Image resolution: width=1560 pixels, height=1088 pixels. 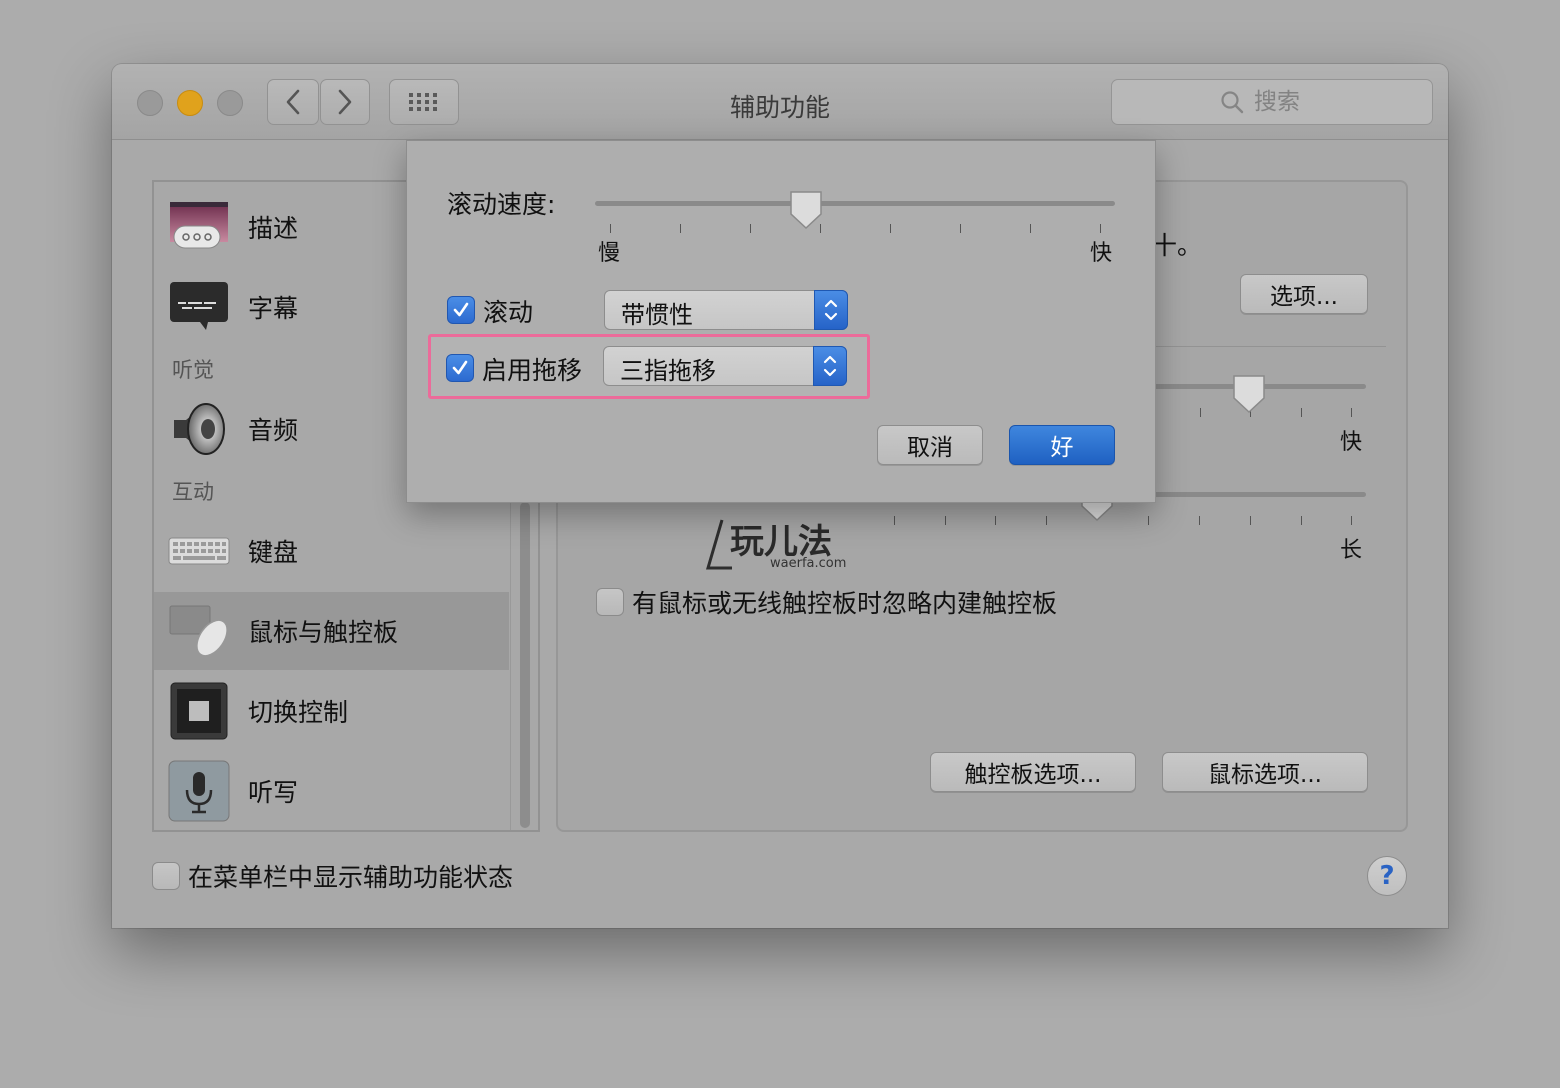 What do you see at coordinates (525, 665) in the screenshot?
I see `scrollbar-thumb` at bounding box center [525, 665].